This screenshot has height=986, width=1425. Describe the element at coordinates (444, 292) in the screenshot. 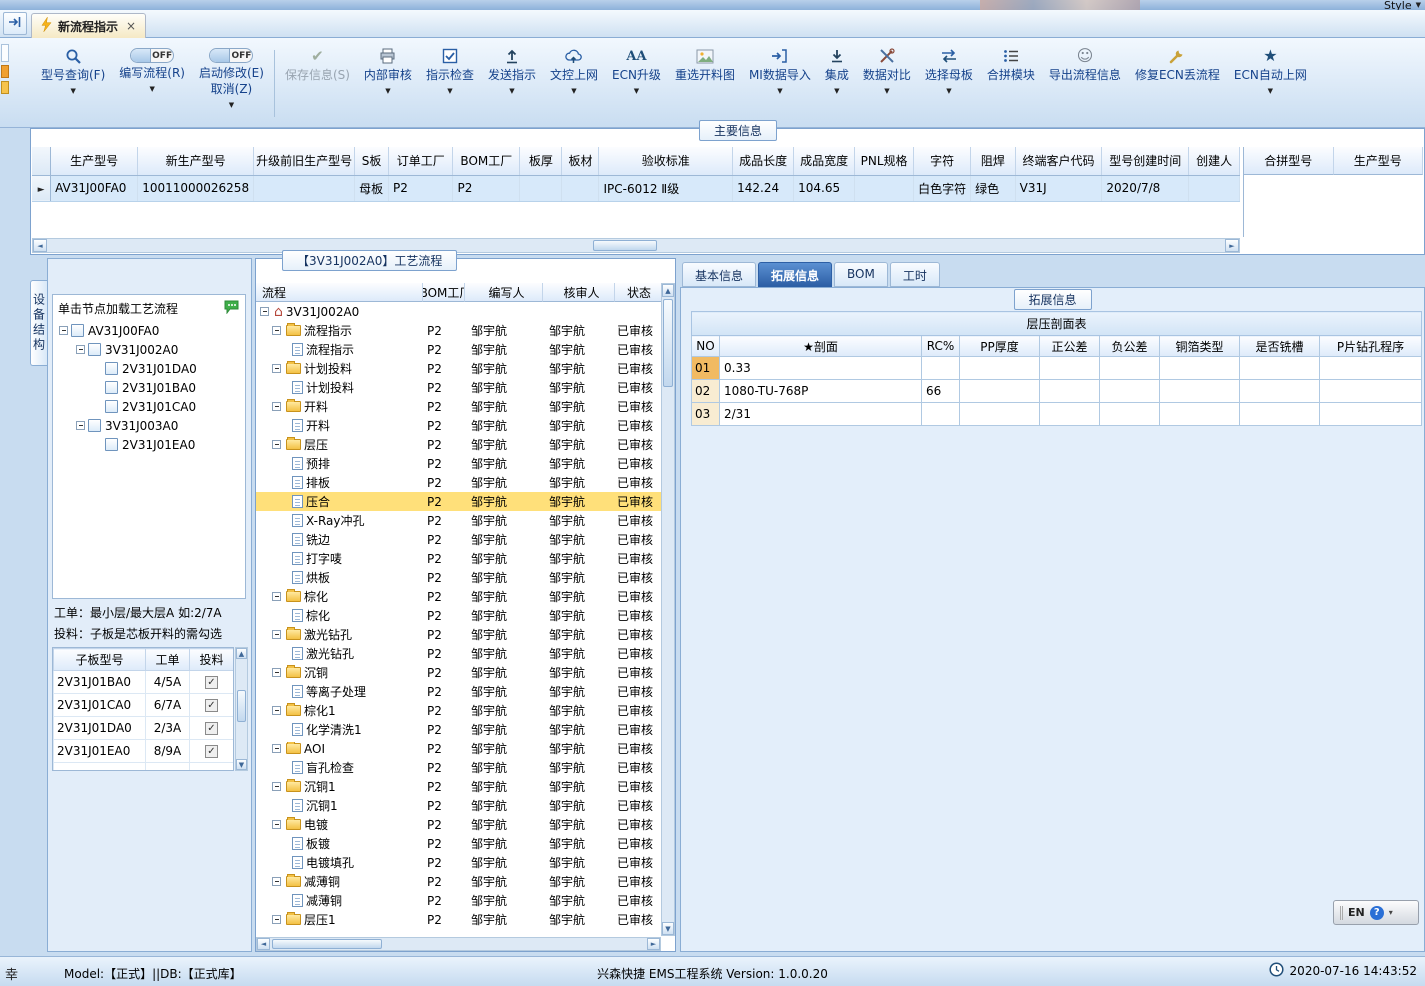

I see `process-col-header-1: BOM工厂` at that location.